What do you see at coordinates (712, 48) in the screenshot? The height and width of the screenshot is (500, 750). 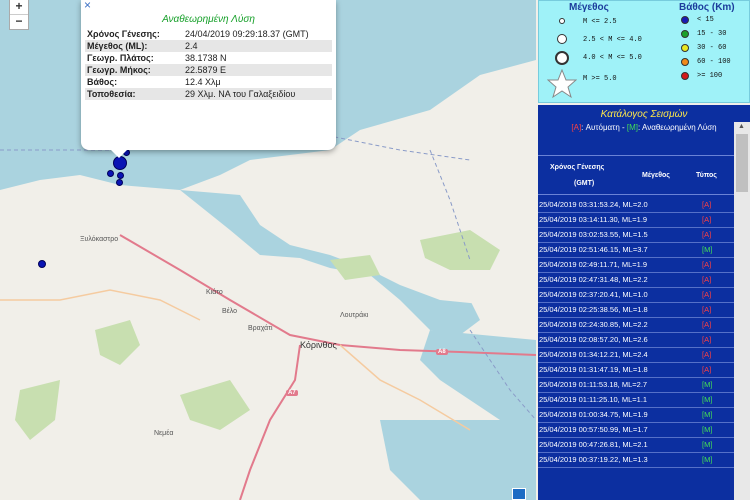 I see `depth-label: 30 - 60` at bounding box center [712, 48].